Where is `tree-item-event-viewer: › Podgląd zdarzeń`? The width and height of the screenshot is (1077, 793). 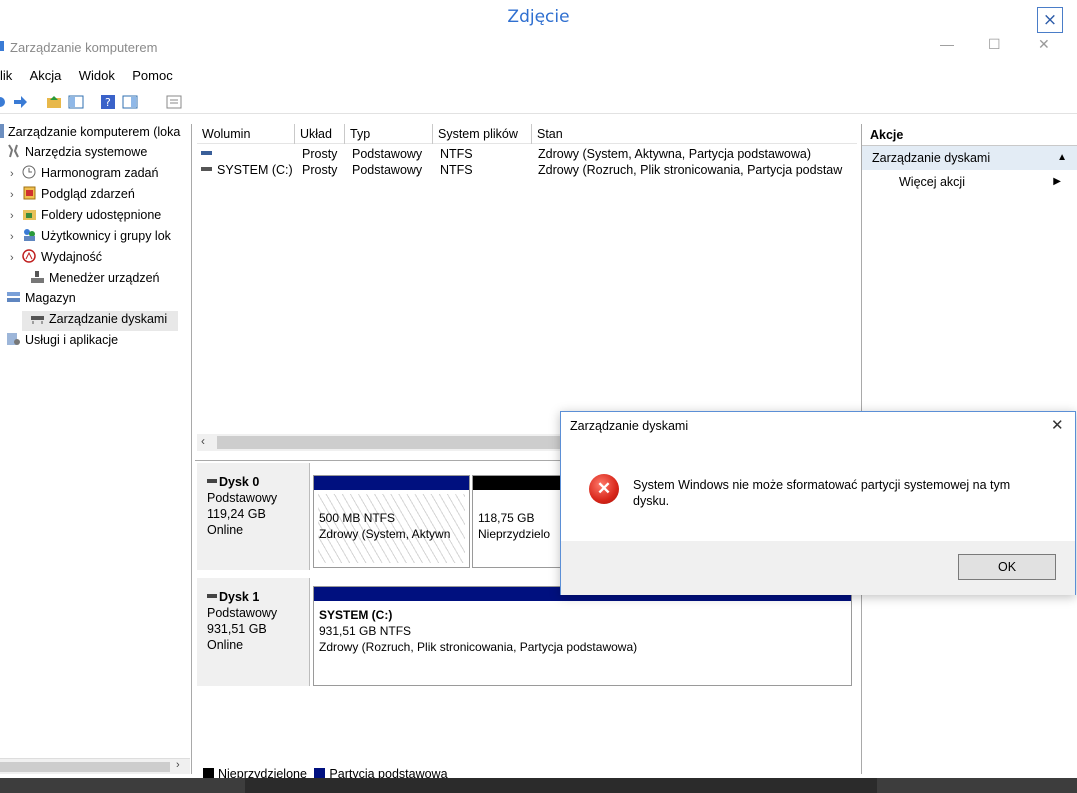
tree-item-event-viewer: › Podgląd zdarzeń is located at coordinates (72, 196).